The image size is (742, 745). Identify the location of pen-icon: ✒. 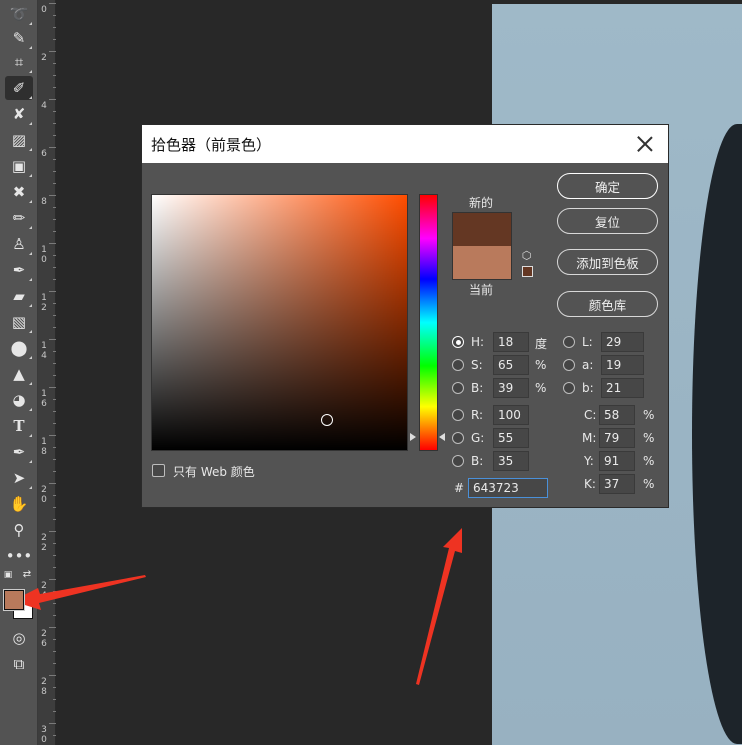
(19, 452).